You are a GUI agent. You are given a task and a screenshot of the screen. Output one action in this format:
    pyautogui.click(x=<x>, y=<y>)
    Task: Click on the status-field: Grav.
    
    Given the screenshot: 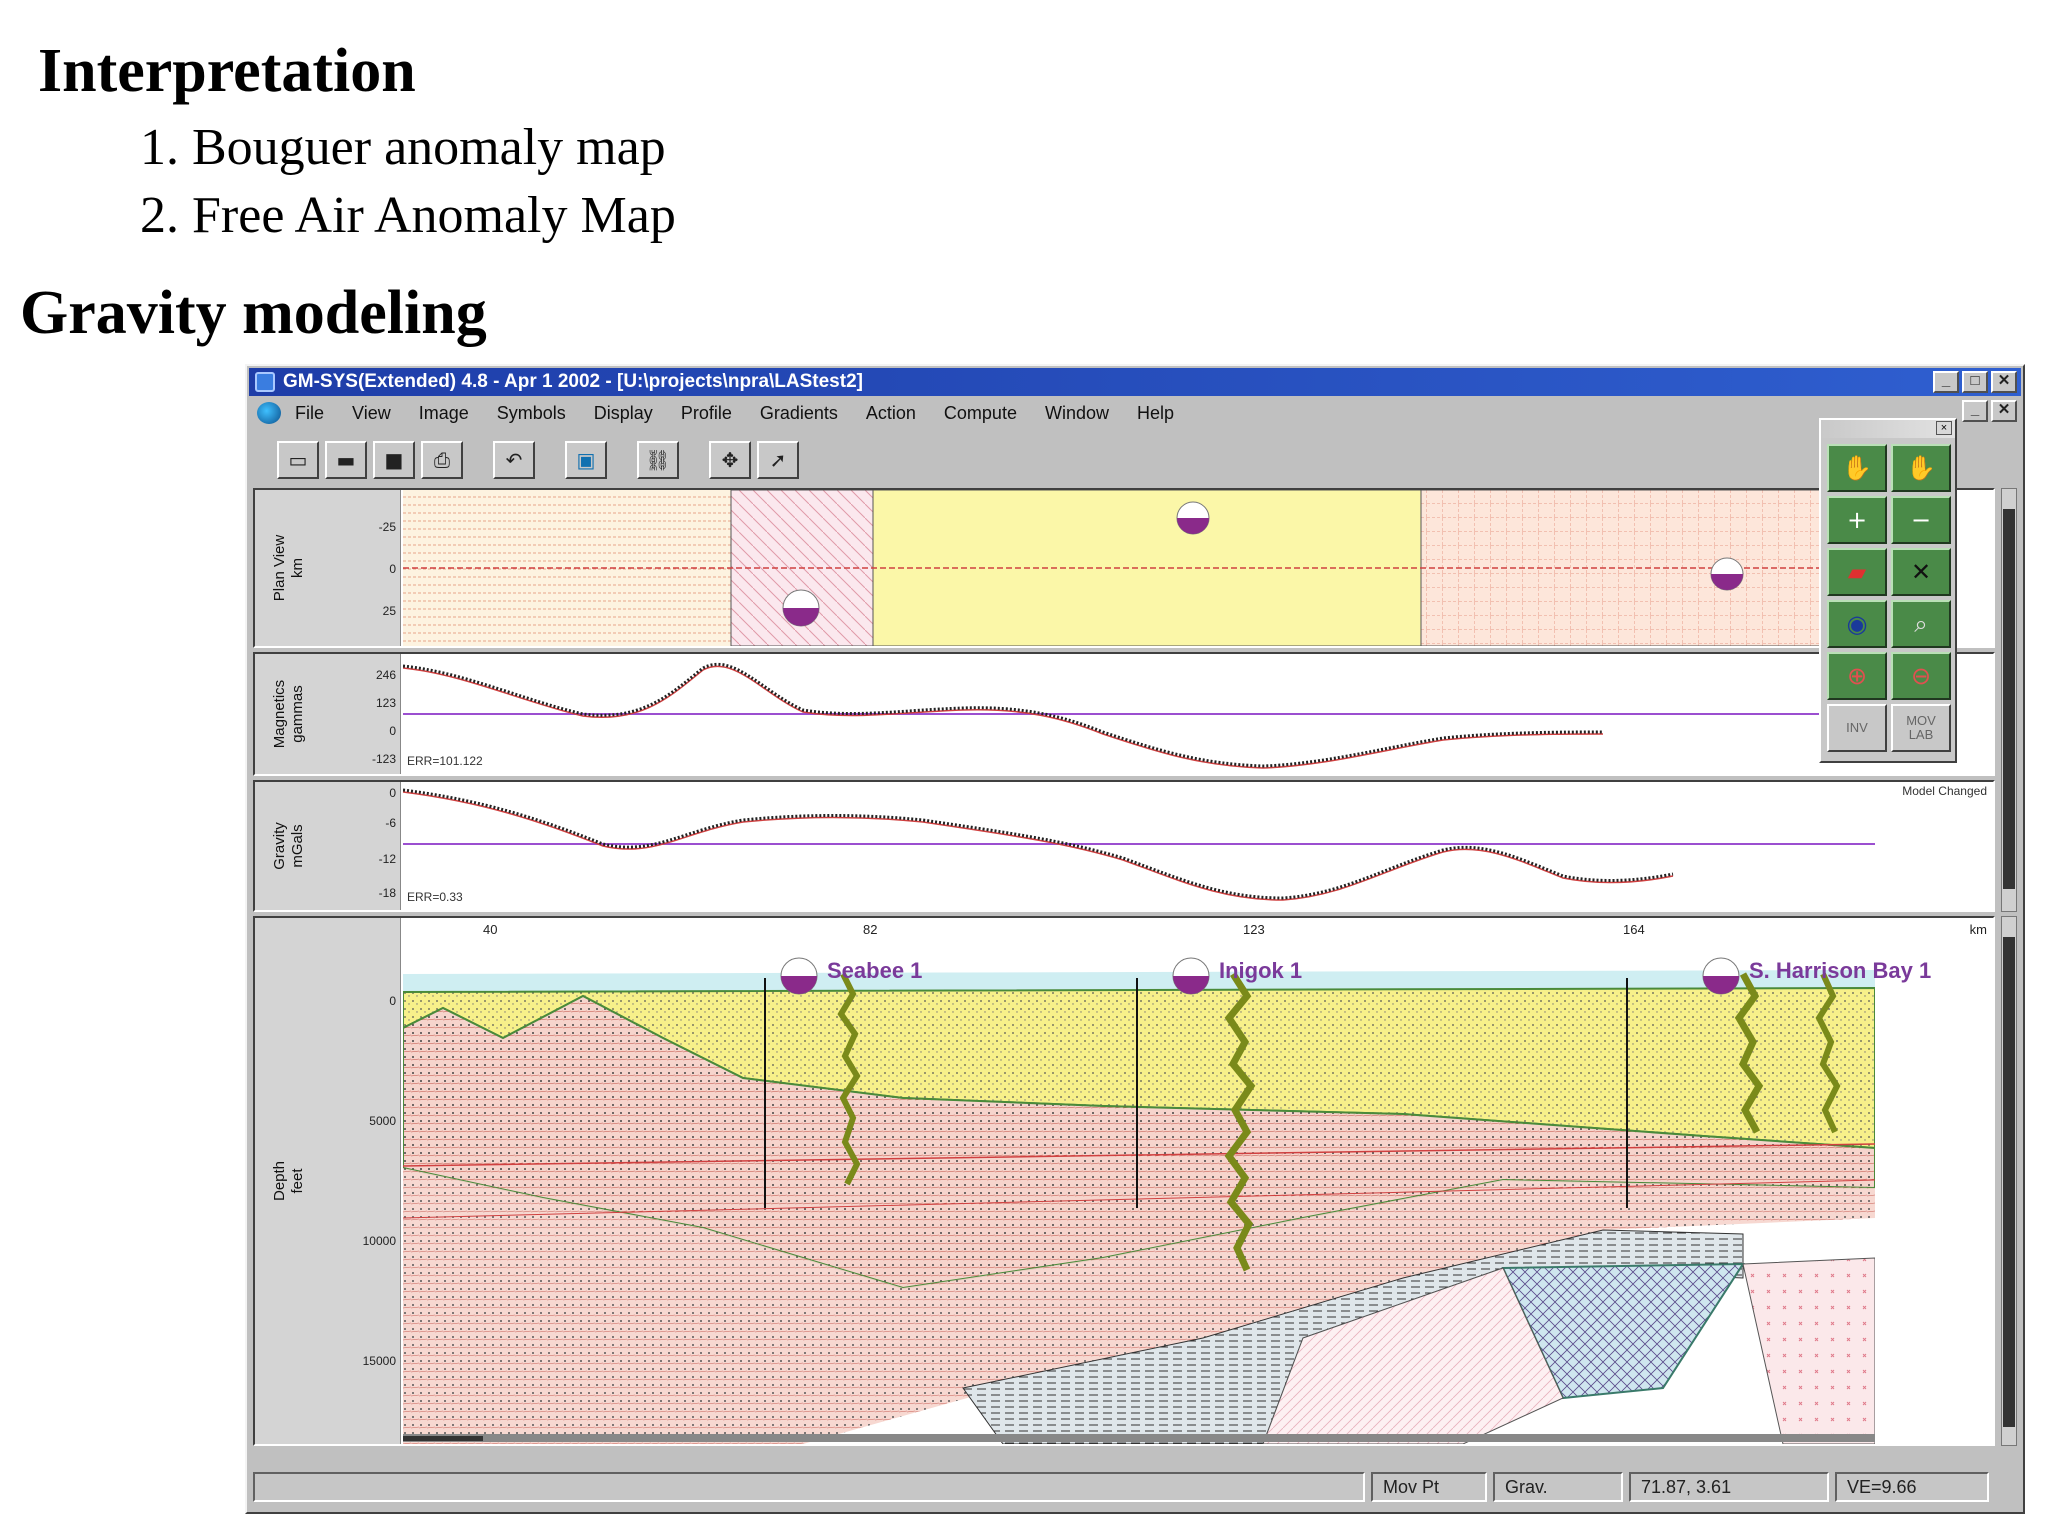 What is the action you would take?
    pyautogui.click(x=1558, y=1487)
    